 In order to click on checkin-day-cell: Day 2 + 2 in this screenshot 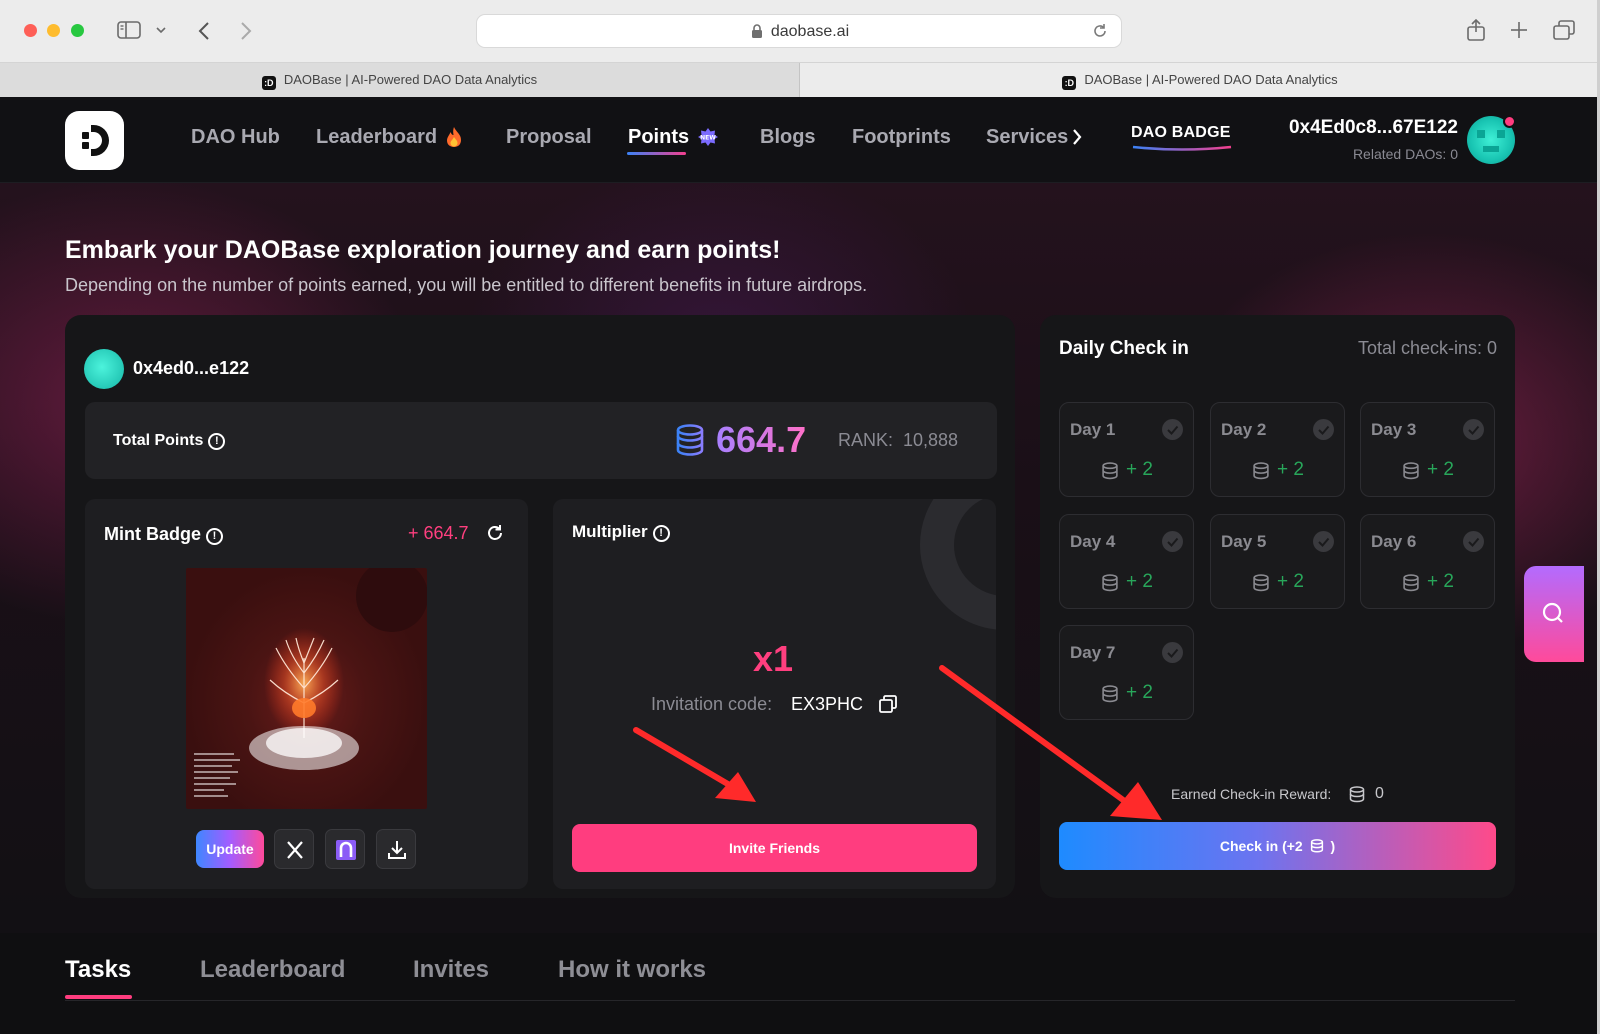, I will do `click(1277, 449)`.